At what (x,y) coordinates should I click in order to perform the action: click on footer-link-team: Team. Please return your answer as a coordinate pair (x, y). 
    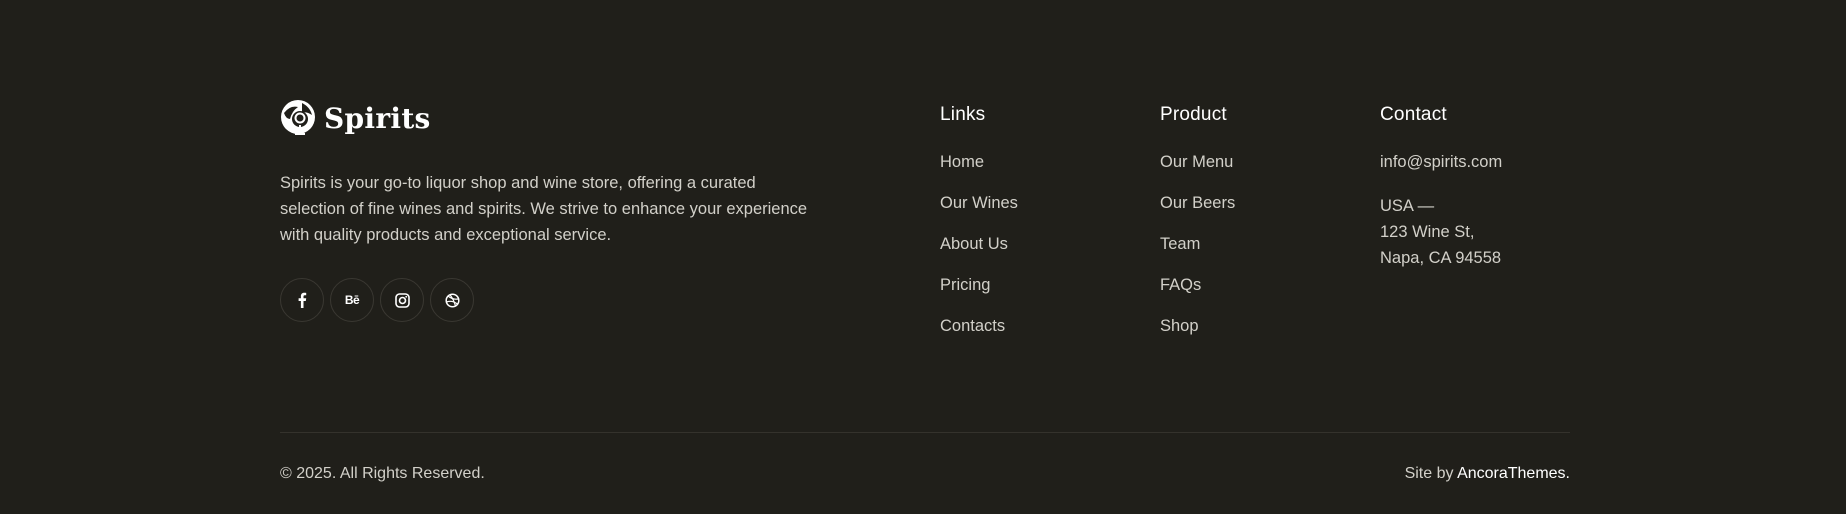
    Looking at the image, I should click on (1197, 254).